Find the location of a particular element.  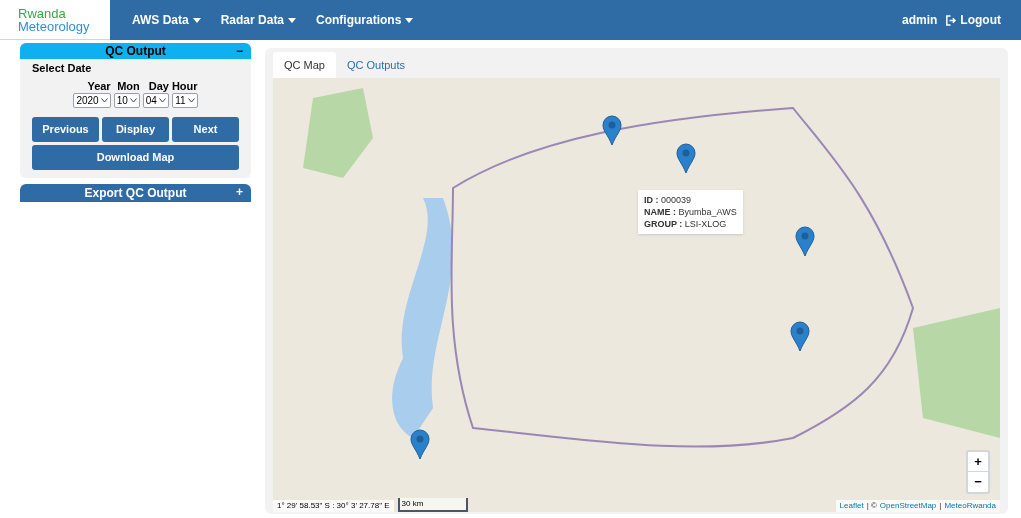

download-button: Download Map is located at coordinates (135, 157).